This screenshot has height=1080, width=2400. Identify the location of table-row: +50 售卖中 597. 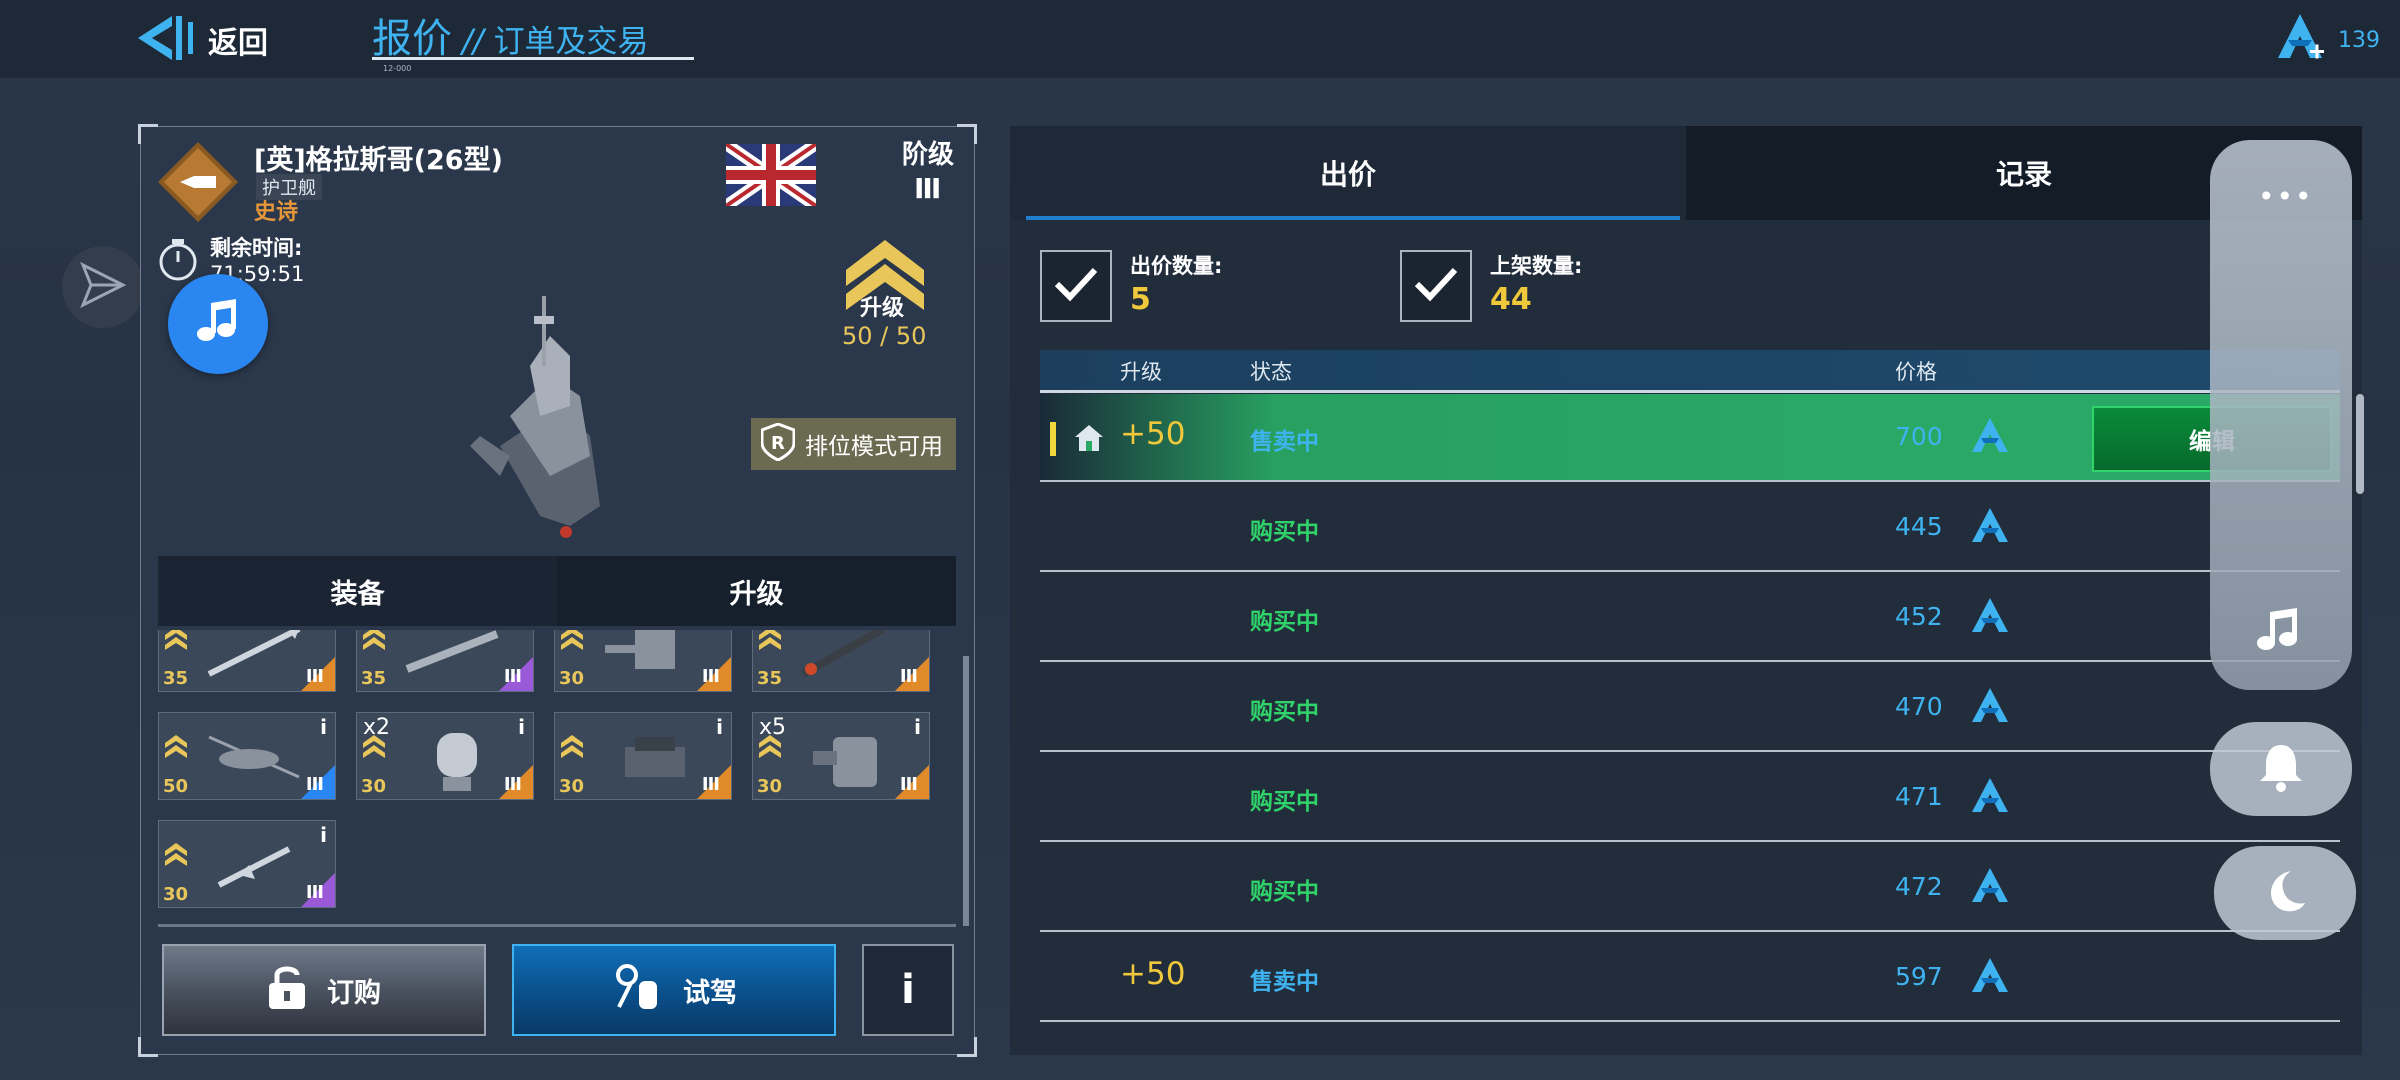
(1690, 978).